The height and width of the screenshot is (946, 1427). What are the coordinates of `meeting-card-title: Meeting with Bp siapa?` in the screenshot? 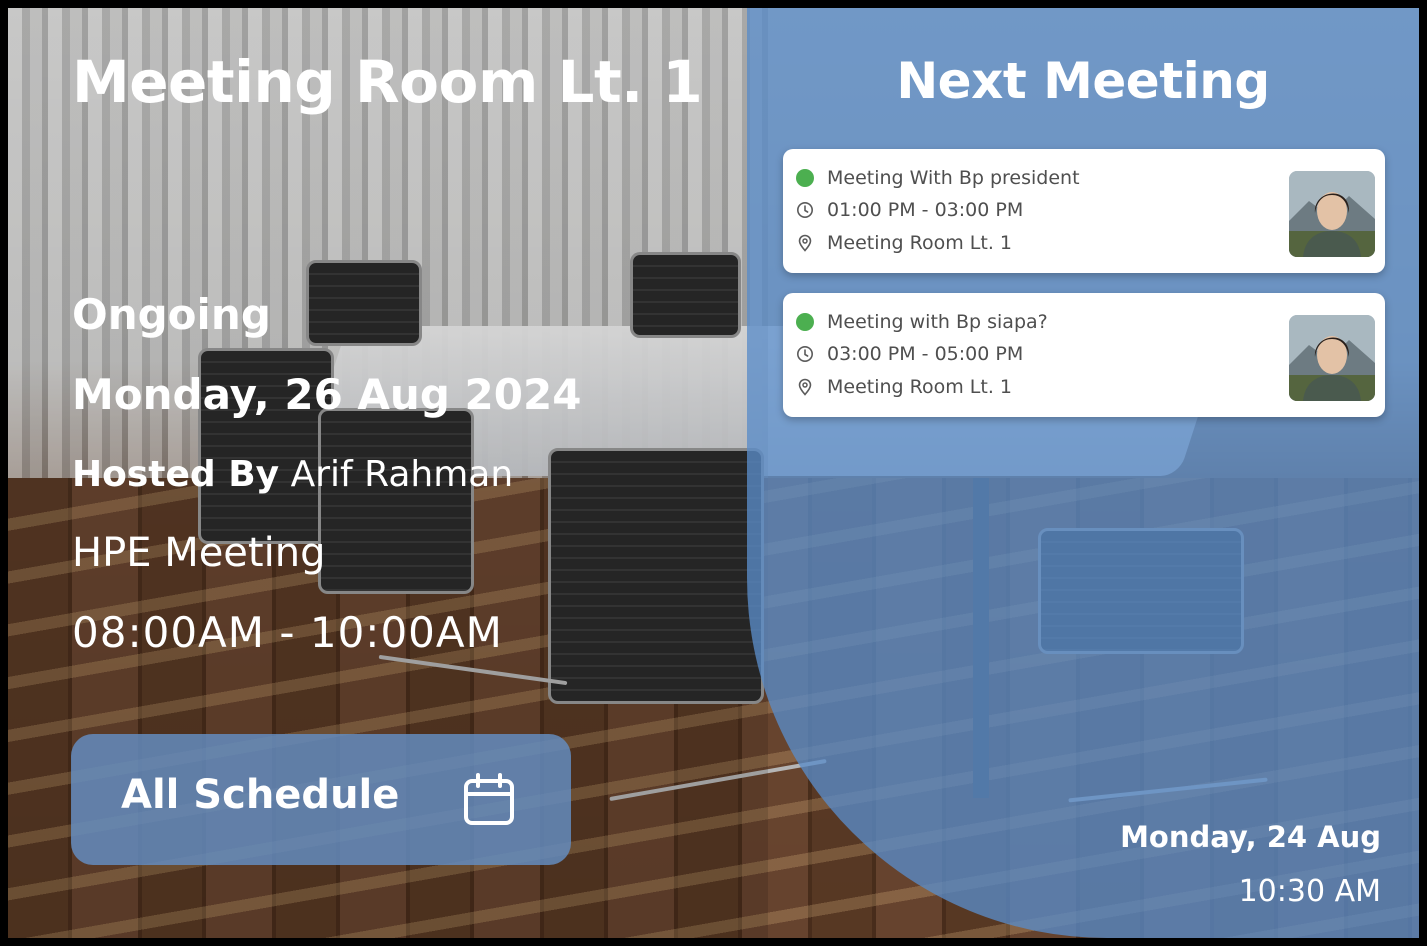 It's located at (937, 322).